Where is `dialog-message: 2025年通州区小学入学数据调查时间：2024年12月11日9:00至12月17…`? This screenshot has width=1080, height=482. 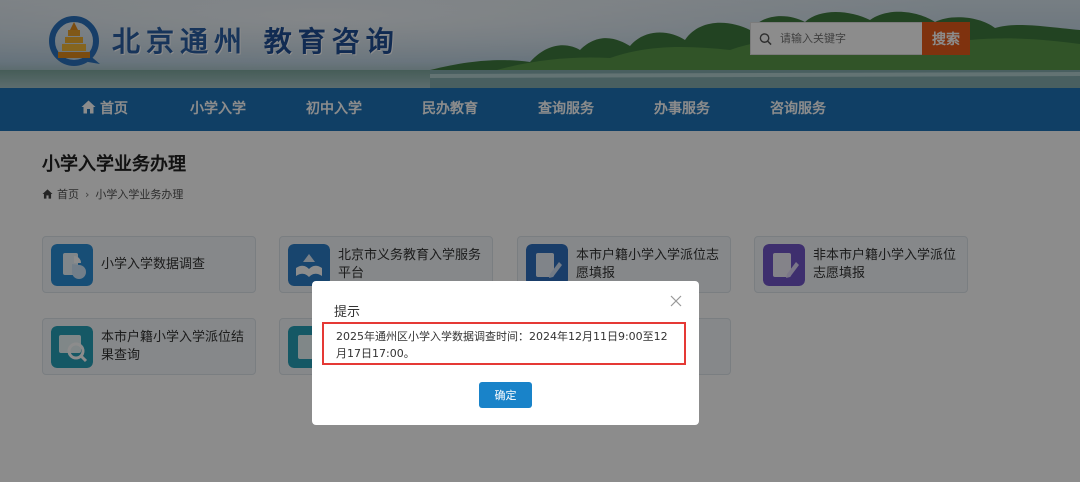 dialog-message: 2025年通州区小学入学数据调查时间：2024年12月11日9:00至12月17… is located at coordinates (504, 343).